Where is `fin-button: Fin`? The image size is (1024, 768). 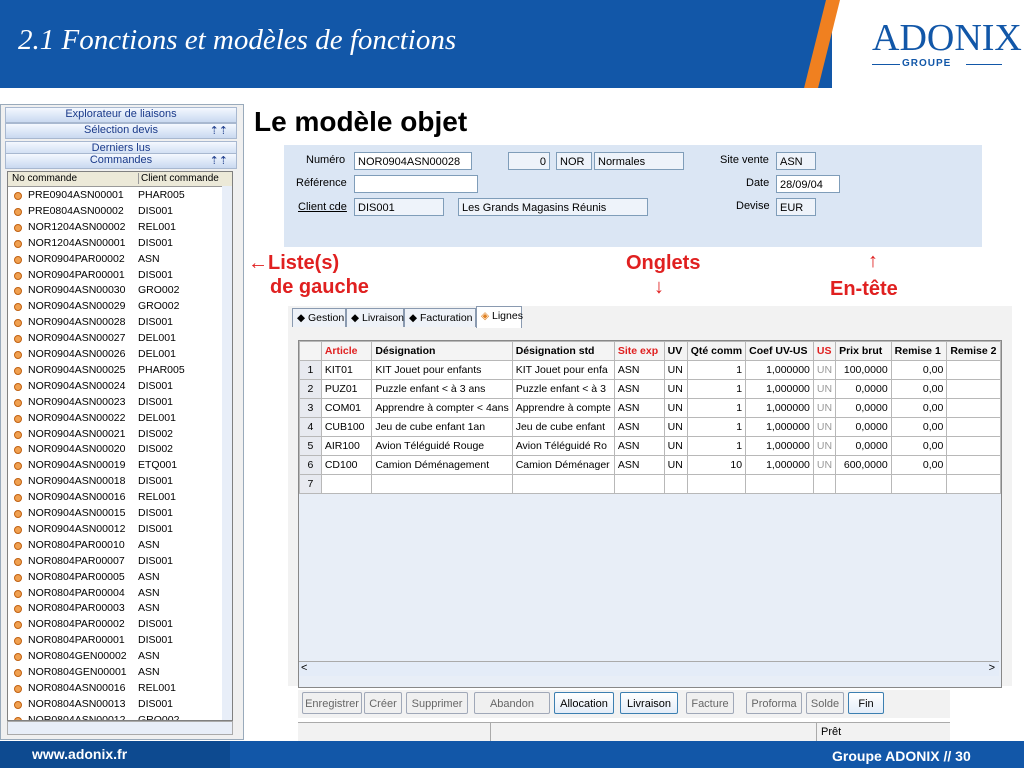
fin-button: Fin is located at coordinates (866, 703).